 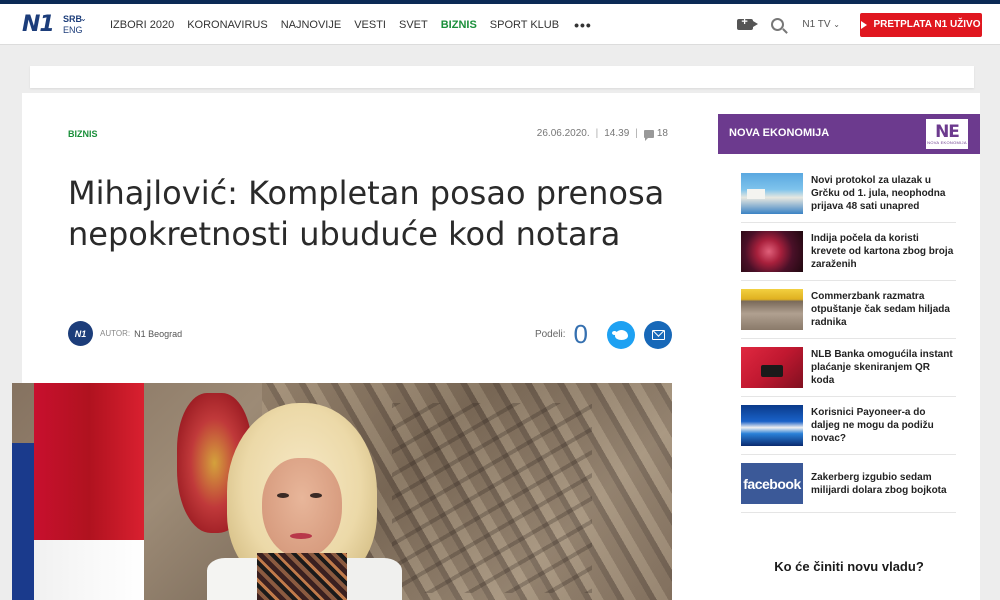 What do you see at coordinates (372, 579) in the screenshot?
I see `person-jacket` at bounding box center [372, 579].